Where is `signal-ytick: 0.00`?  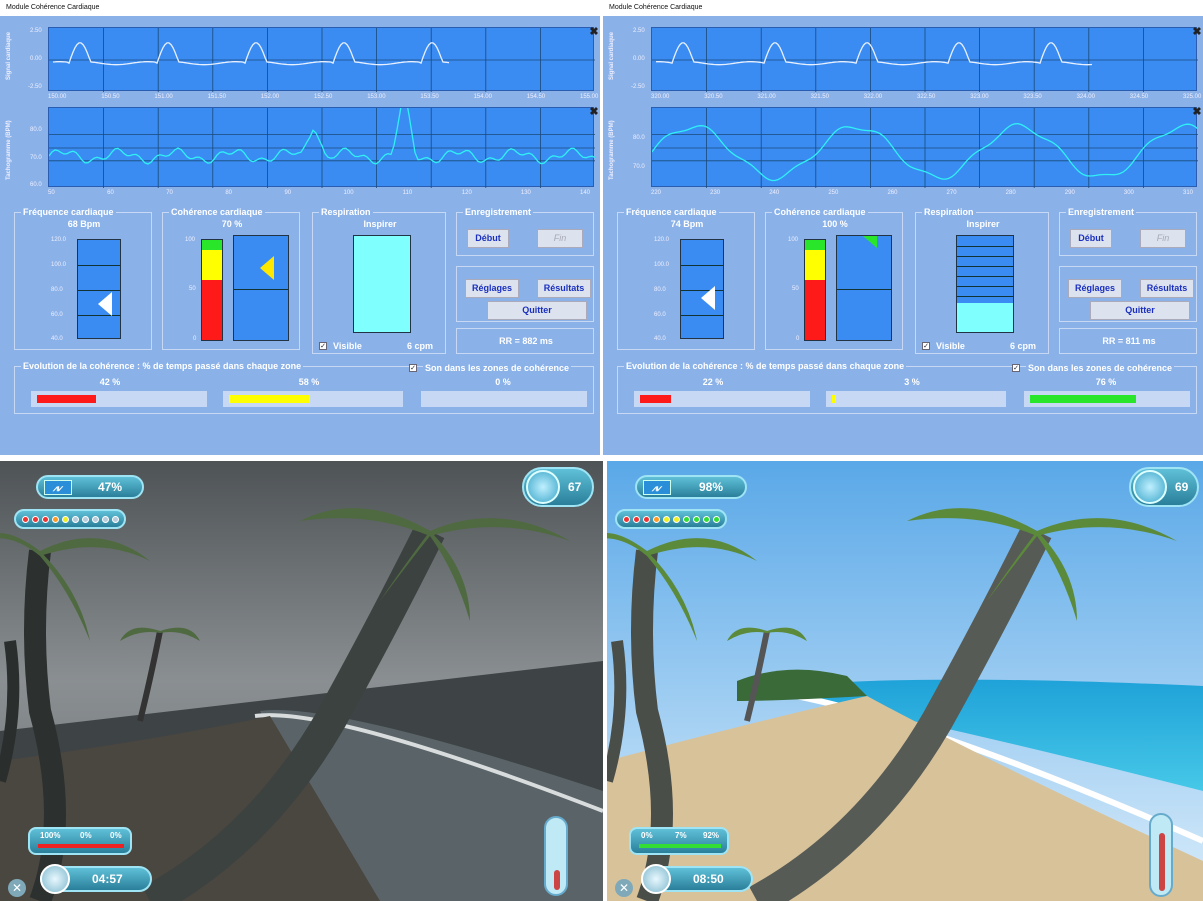
signal-ytick: 0.00 is located at coordinates (36, 59).